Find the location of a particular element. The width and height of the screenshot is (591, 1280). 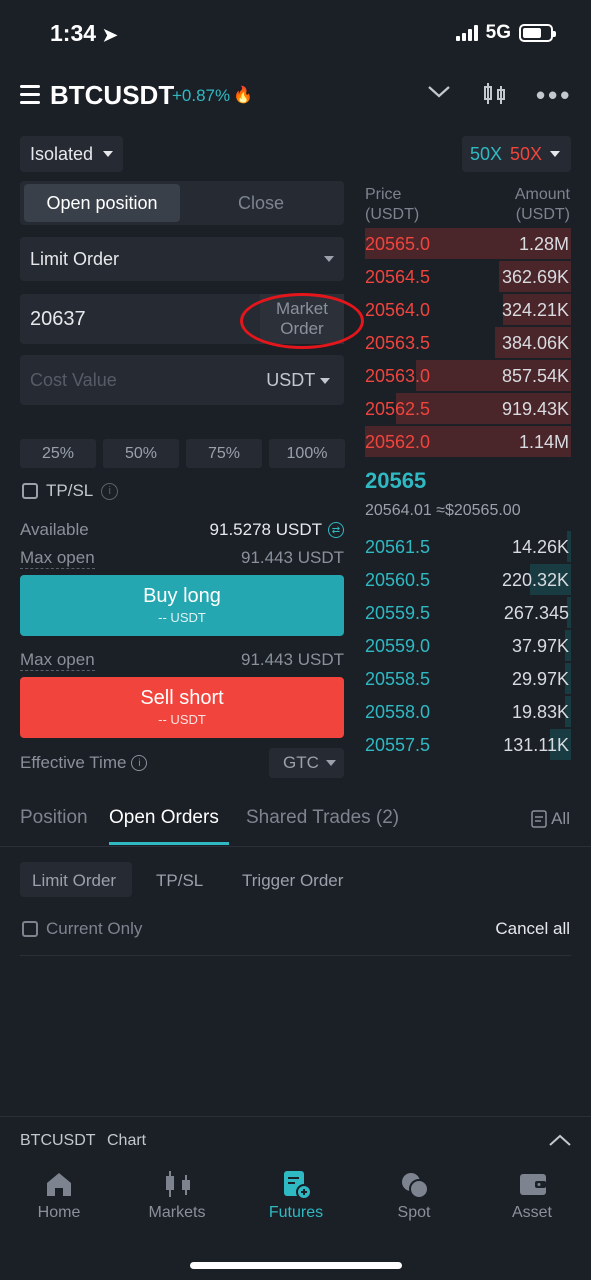

filter-limit-order-label: Limit Order is located at coordinates (74, 880).